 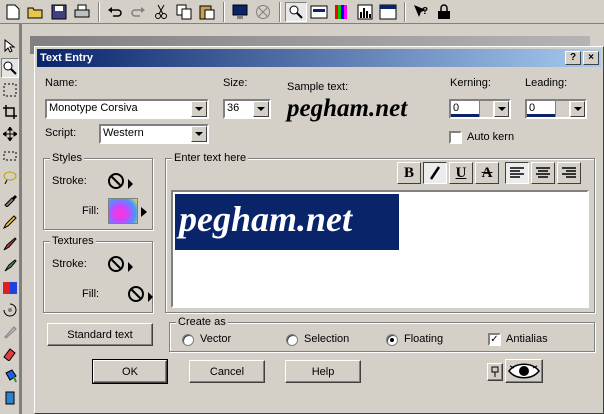 I want to click on script-select: Western, so click(x=154, y=134).